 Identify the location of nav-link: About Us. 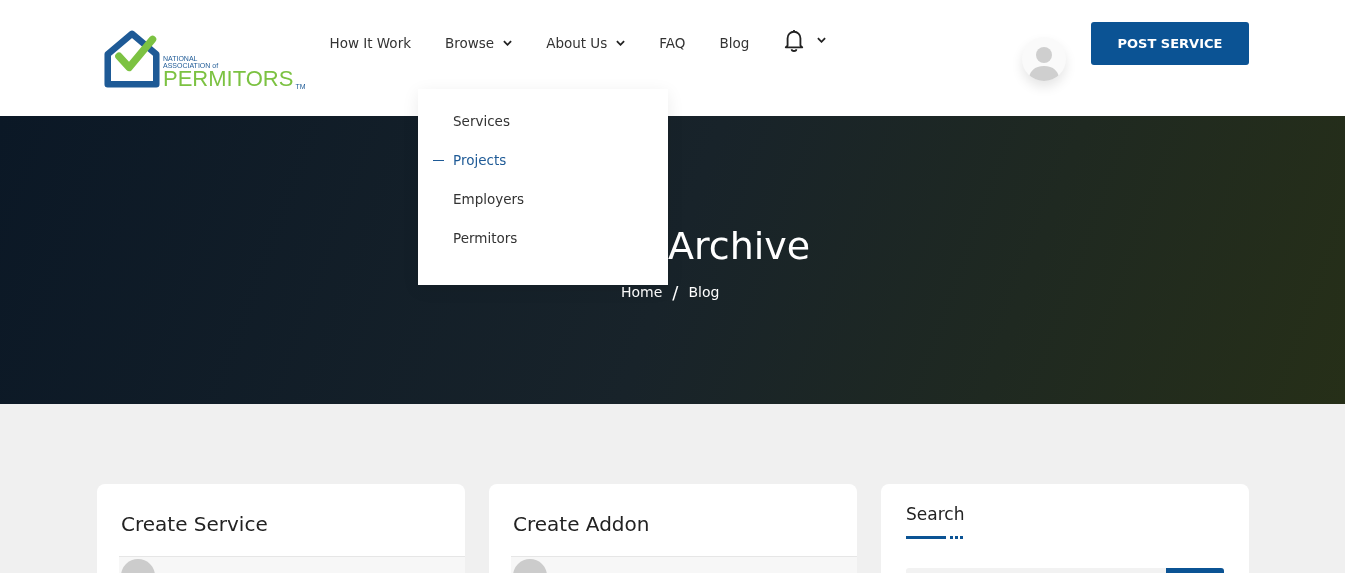
(586, 43).